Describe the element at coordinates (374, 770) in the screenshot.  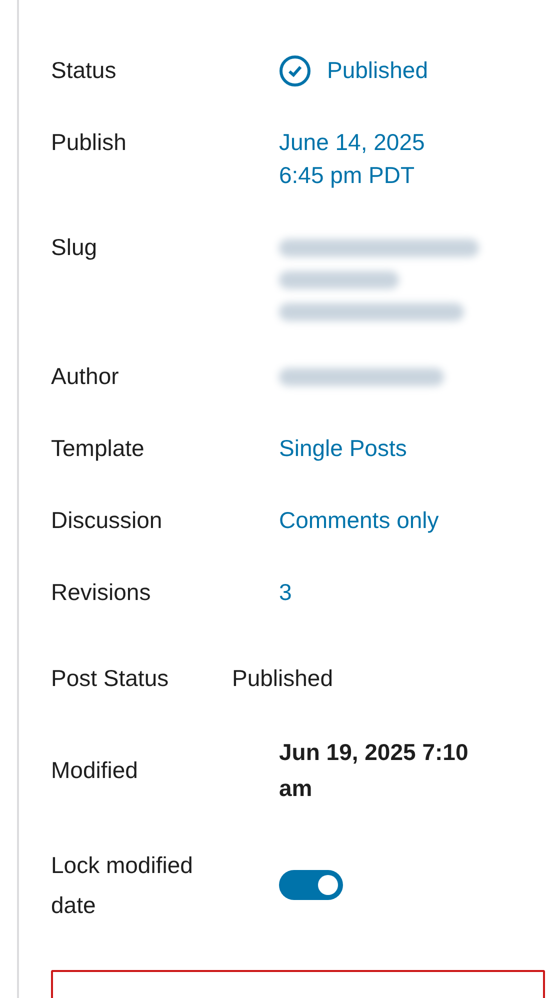
I see `field-value: Jun 19, 2025 7:10 am` at that location.